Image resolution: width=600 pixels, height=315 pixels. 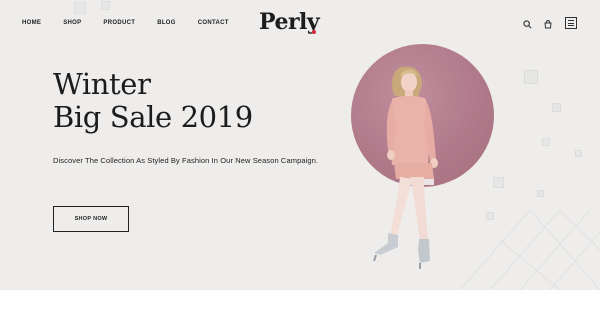 What do you see at coordinates (136, 23) in the screenshot?
I see `main-nav: HOME SHOP PRODUCT BLOG CONTACT` at bounding box center [136, 23].